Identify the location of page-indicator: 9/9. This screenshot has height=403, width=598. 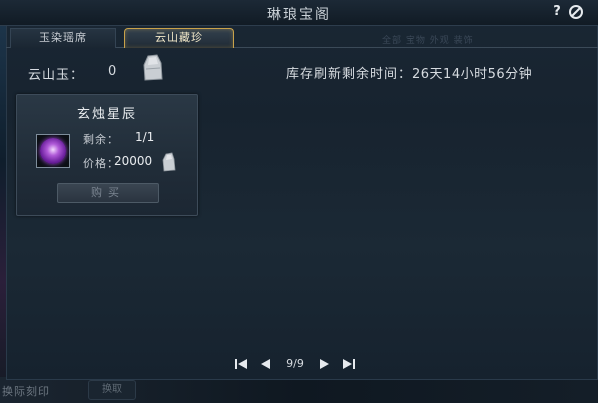
(295, 363).